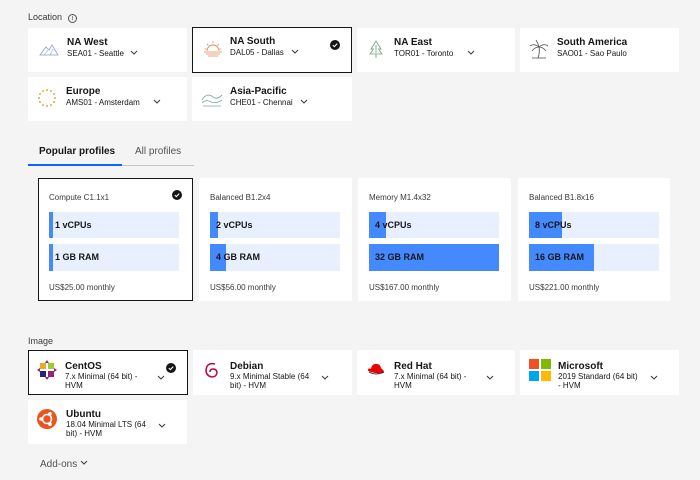 This screenshot has height=480, width=700. Describe the element at coordinates (45, 17) in the screenshot. I see `location-label: Location` at that location.